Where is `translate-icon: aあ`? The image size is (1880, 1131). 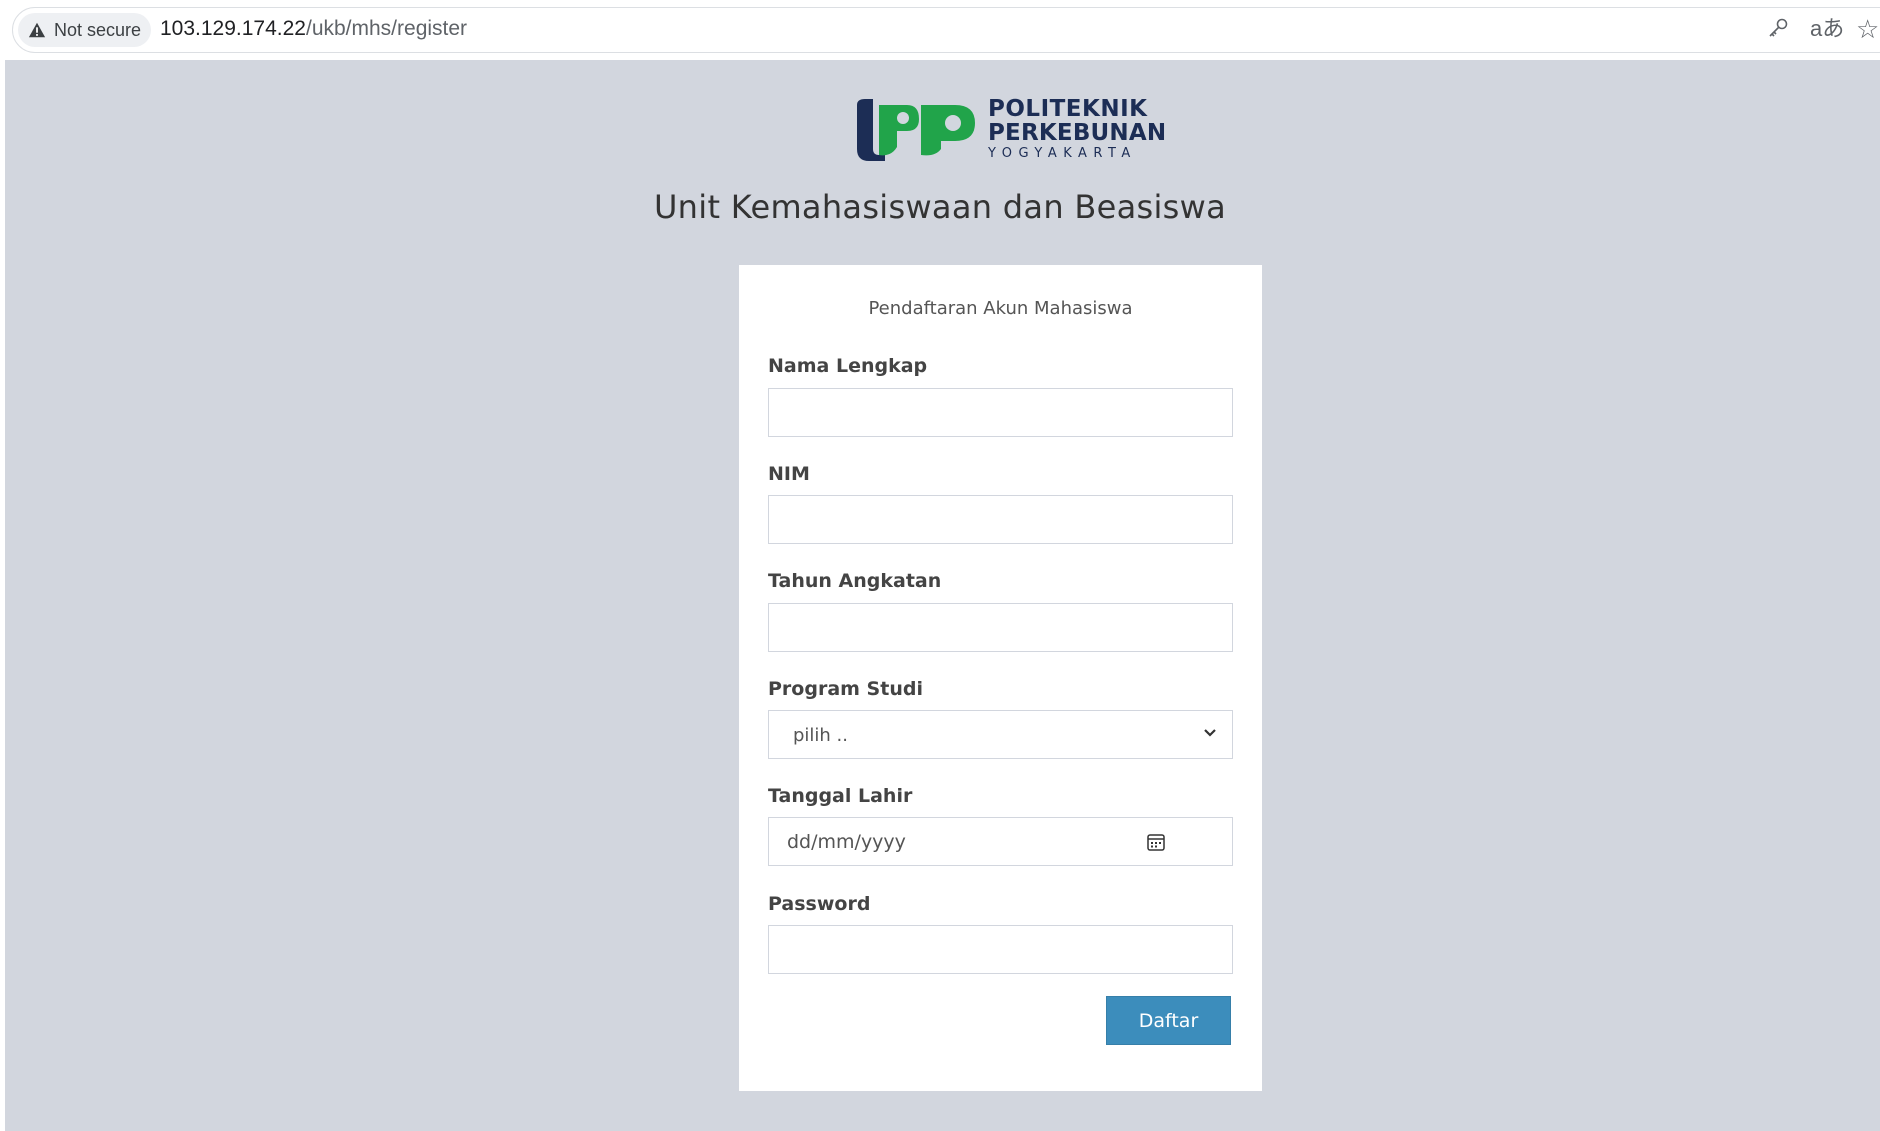 translate-icon: aあ is located at coordinates (1827, 29).